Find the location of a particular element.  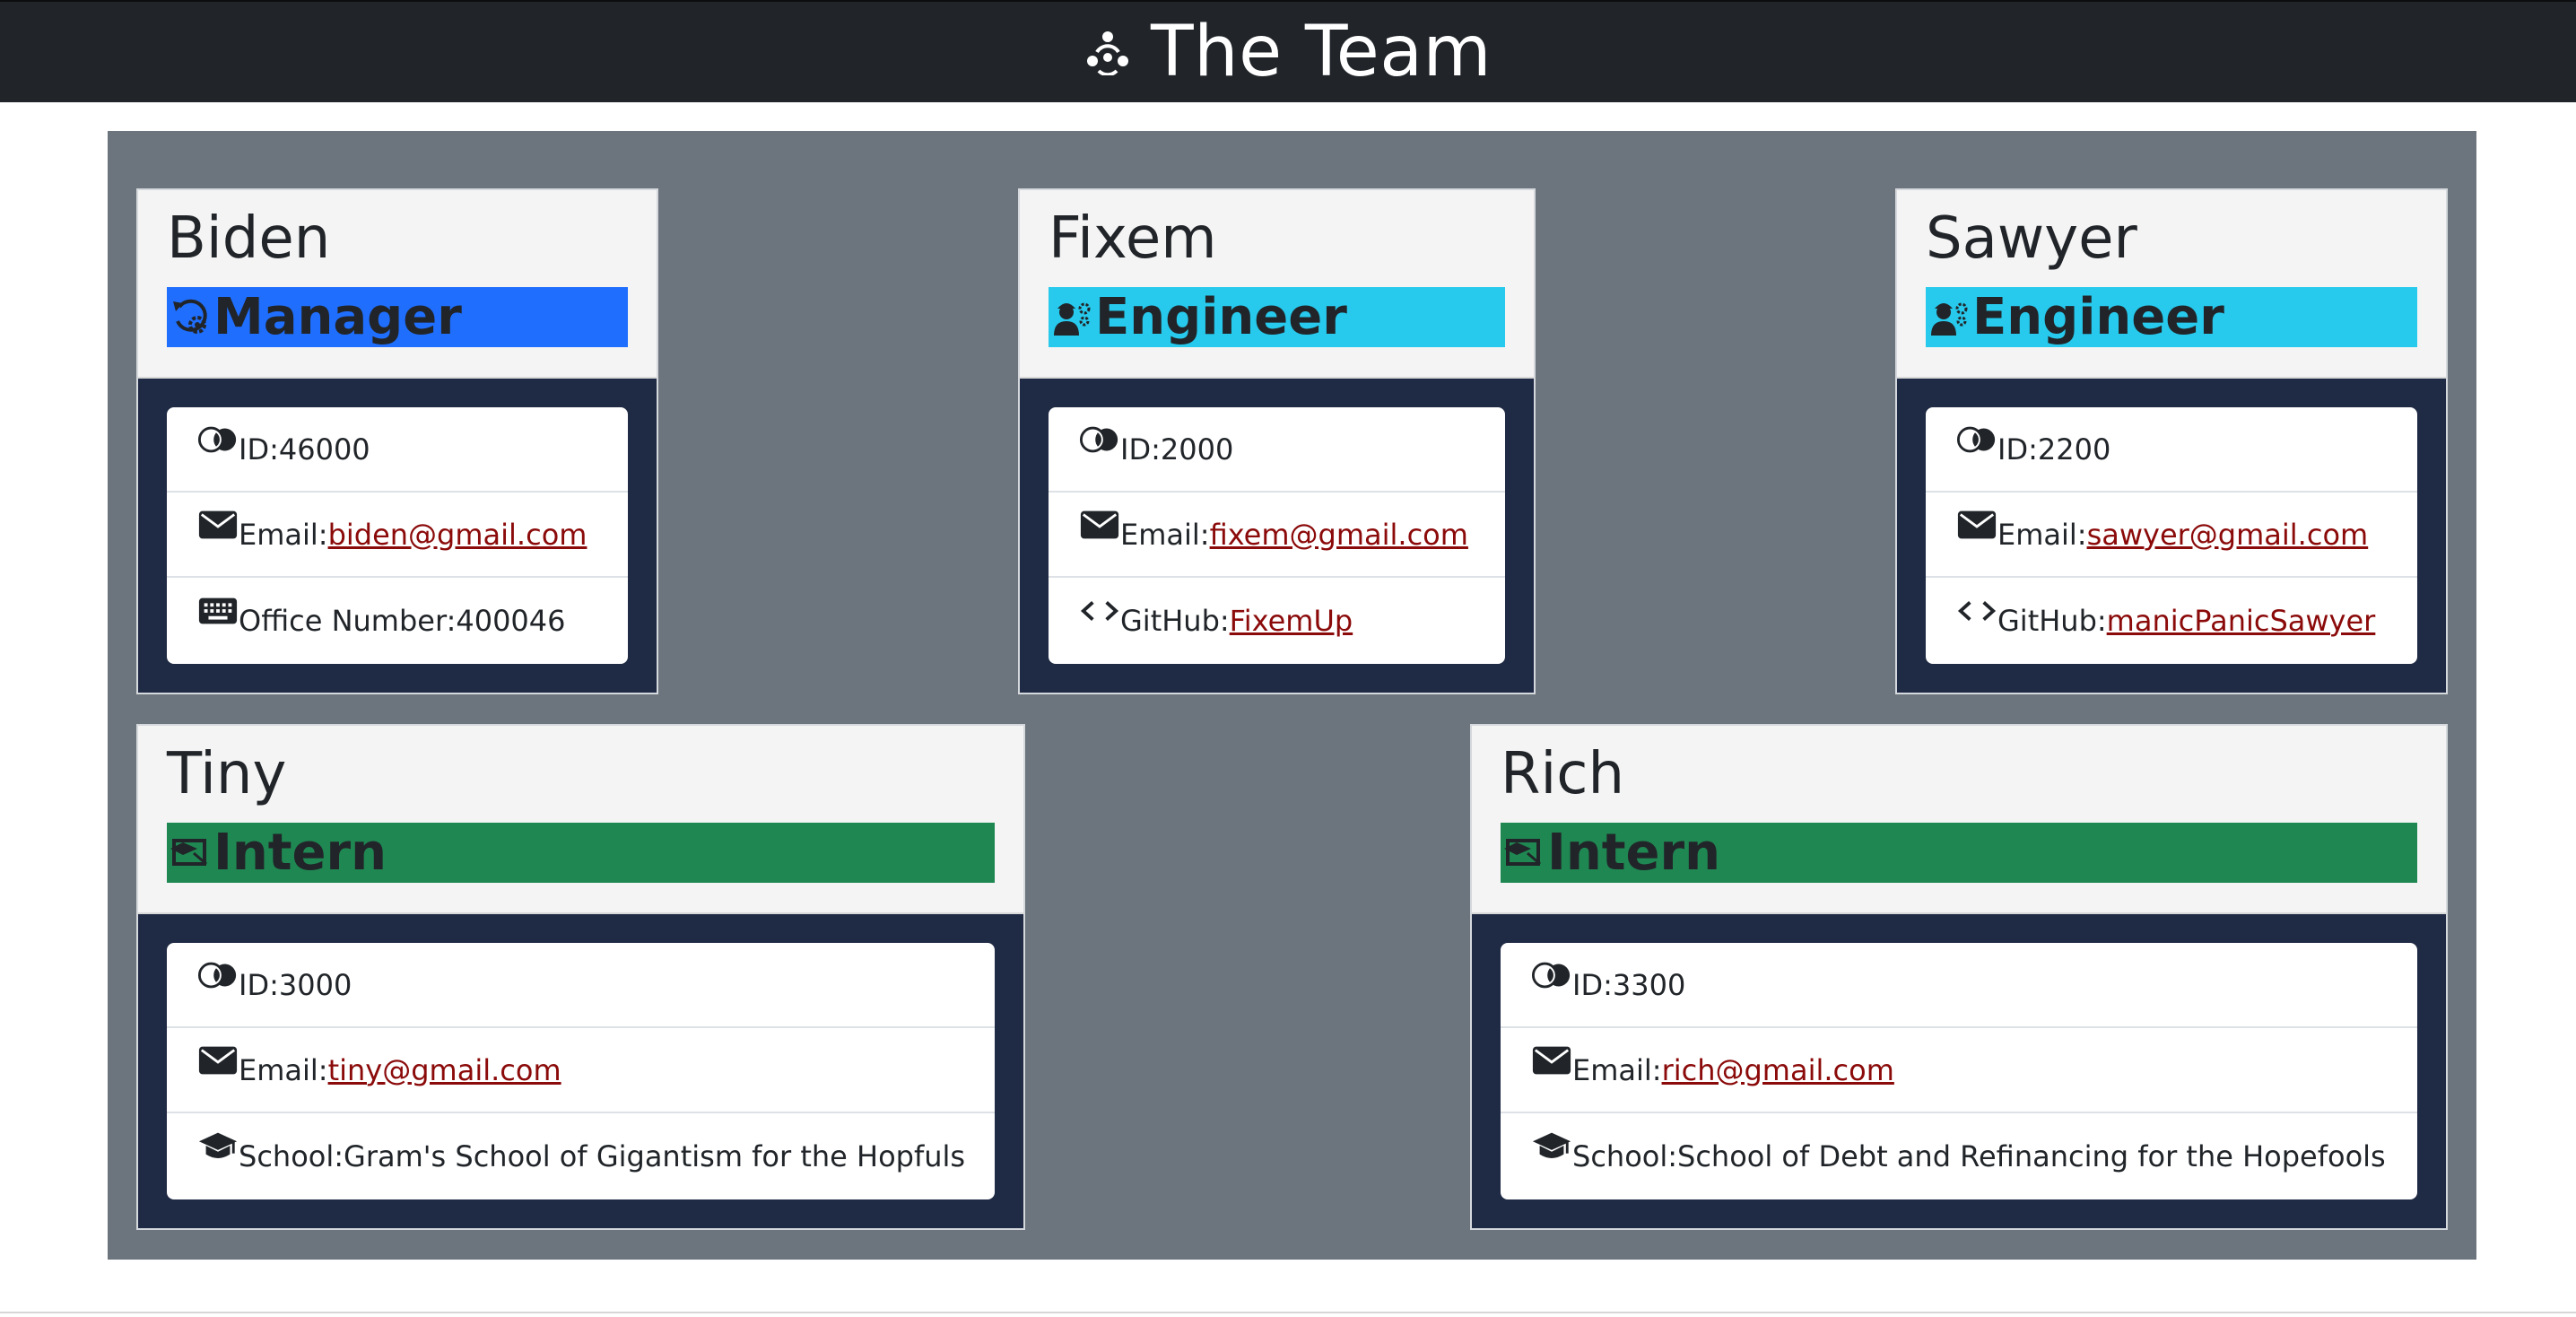

employee-name: Sawyer is located at coordinates (2031, 238).